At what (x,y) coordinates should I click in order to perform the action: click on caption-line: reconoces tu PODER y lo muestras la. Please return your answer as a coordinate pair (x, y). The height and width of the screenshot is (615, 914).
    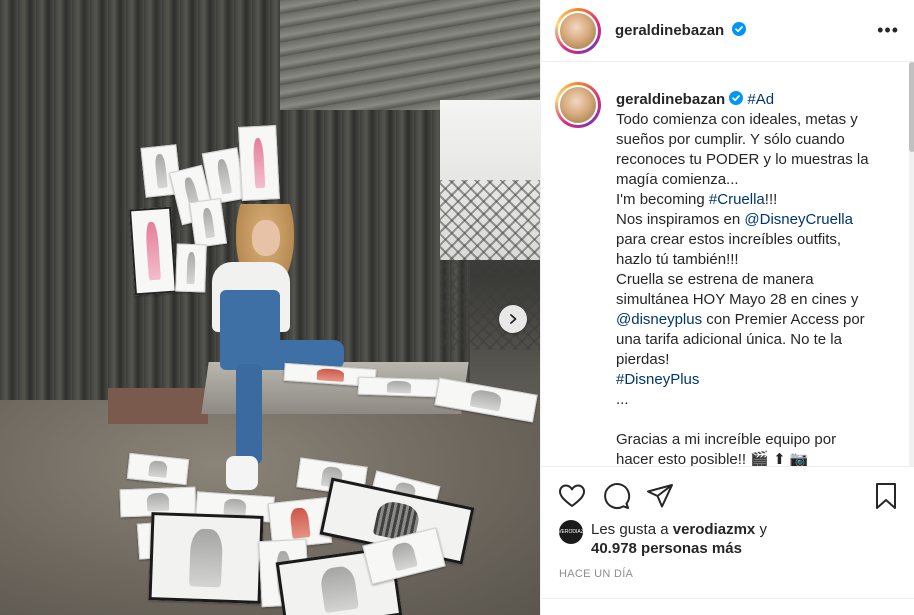
    Looking at the image, I should click on (742, 159).